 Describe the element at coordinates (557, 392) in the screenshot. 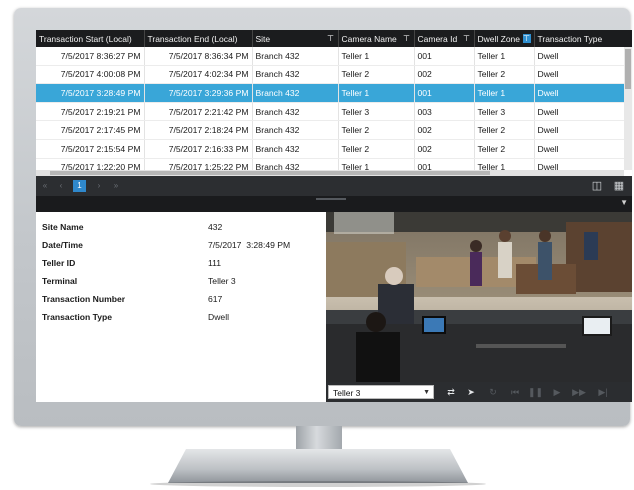

I see `play-icon: ▶` at that location.